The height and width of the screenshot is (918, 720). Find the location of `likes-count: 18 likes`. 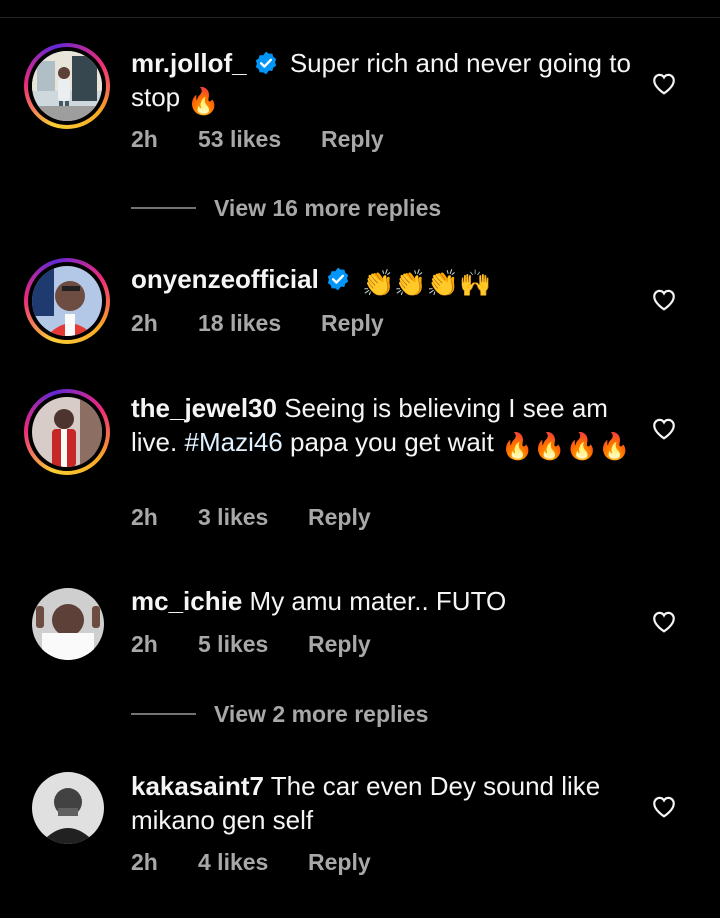

likes-count: 18 likes is located at coordinates (259, 323).